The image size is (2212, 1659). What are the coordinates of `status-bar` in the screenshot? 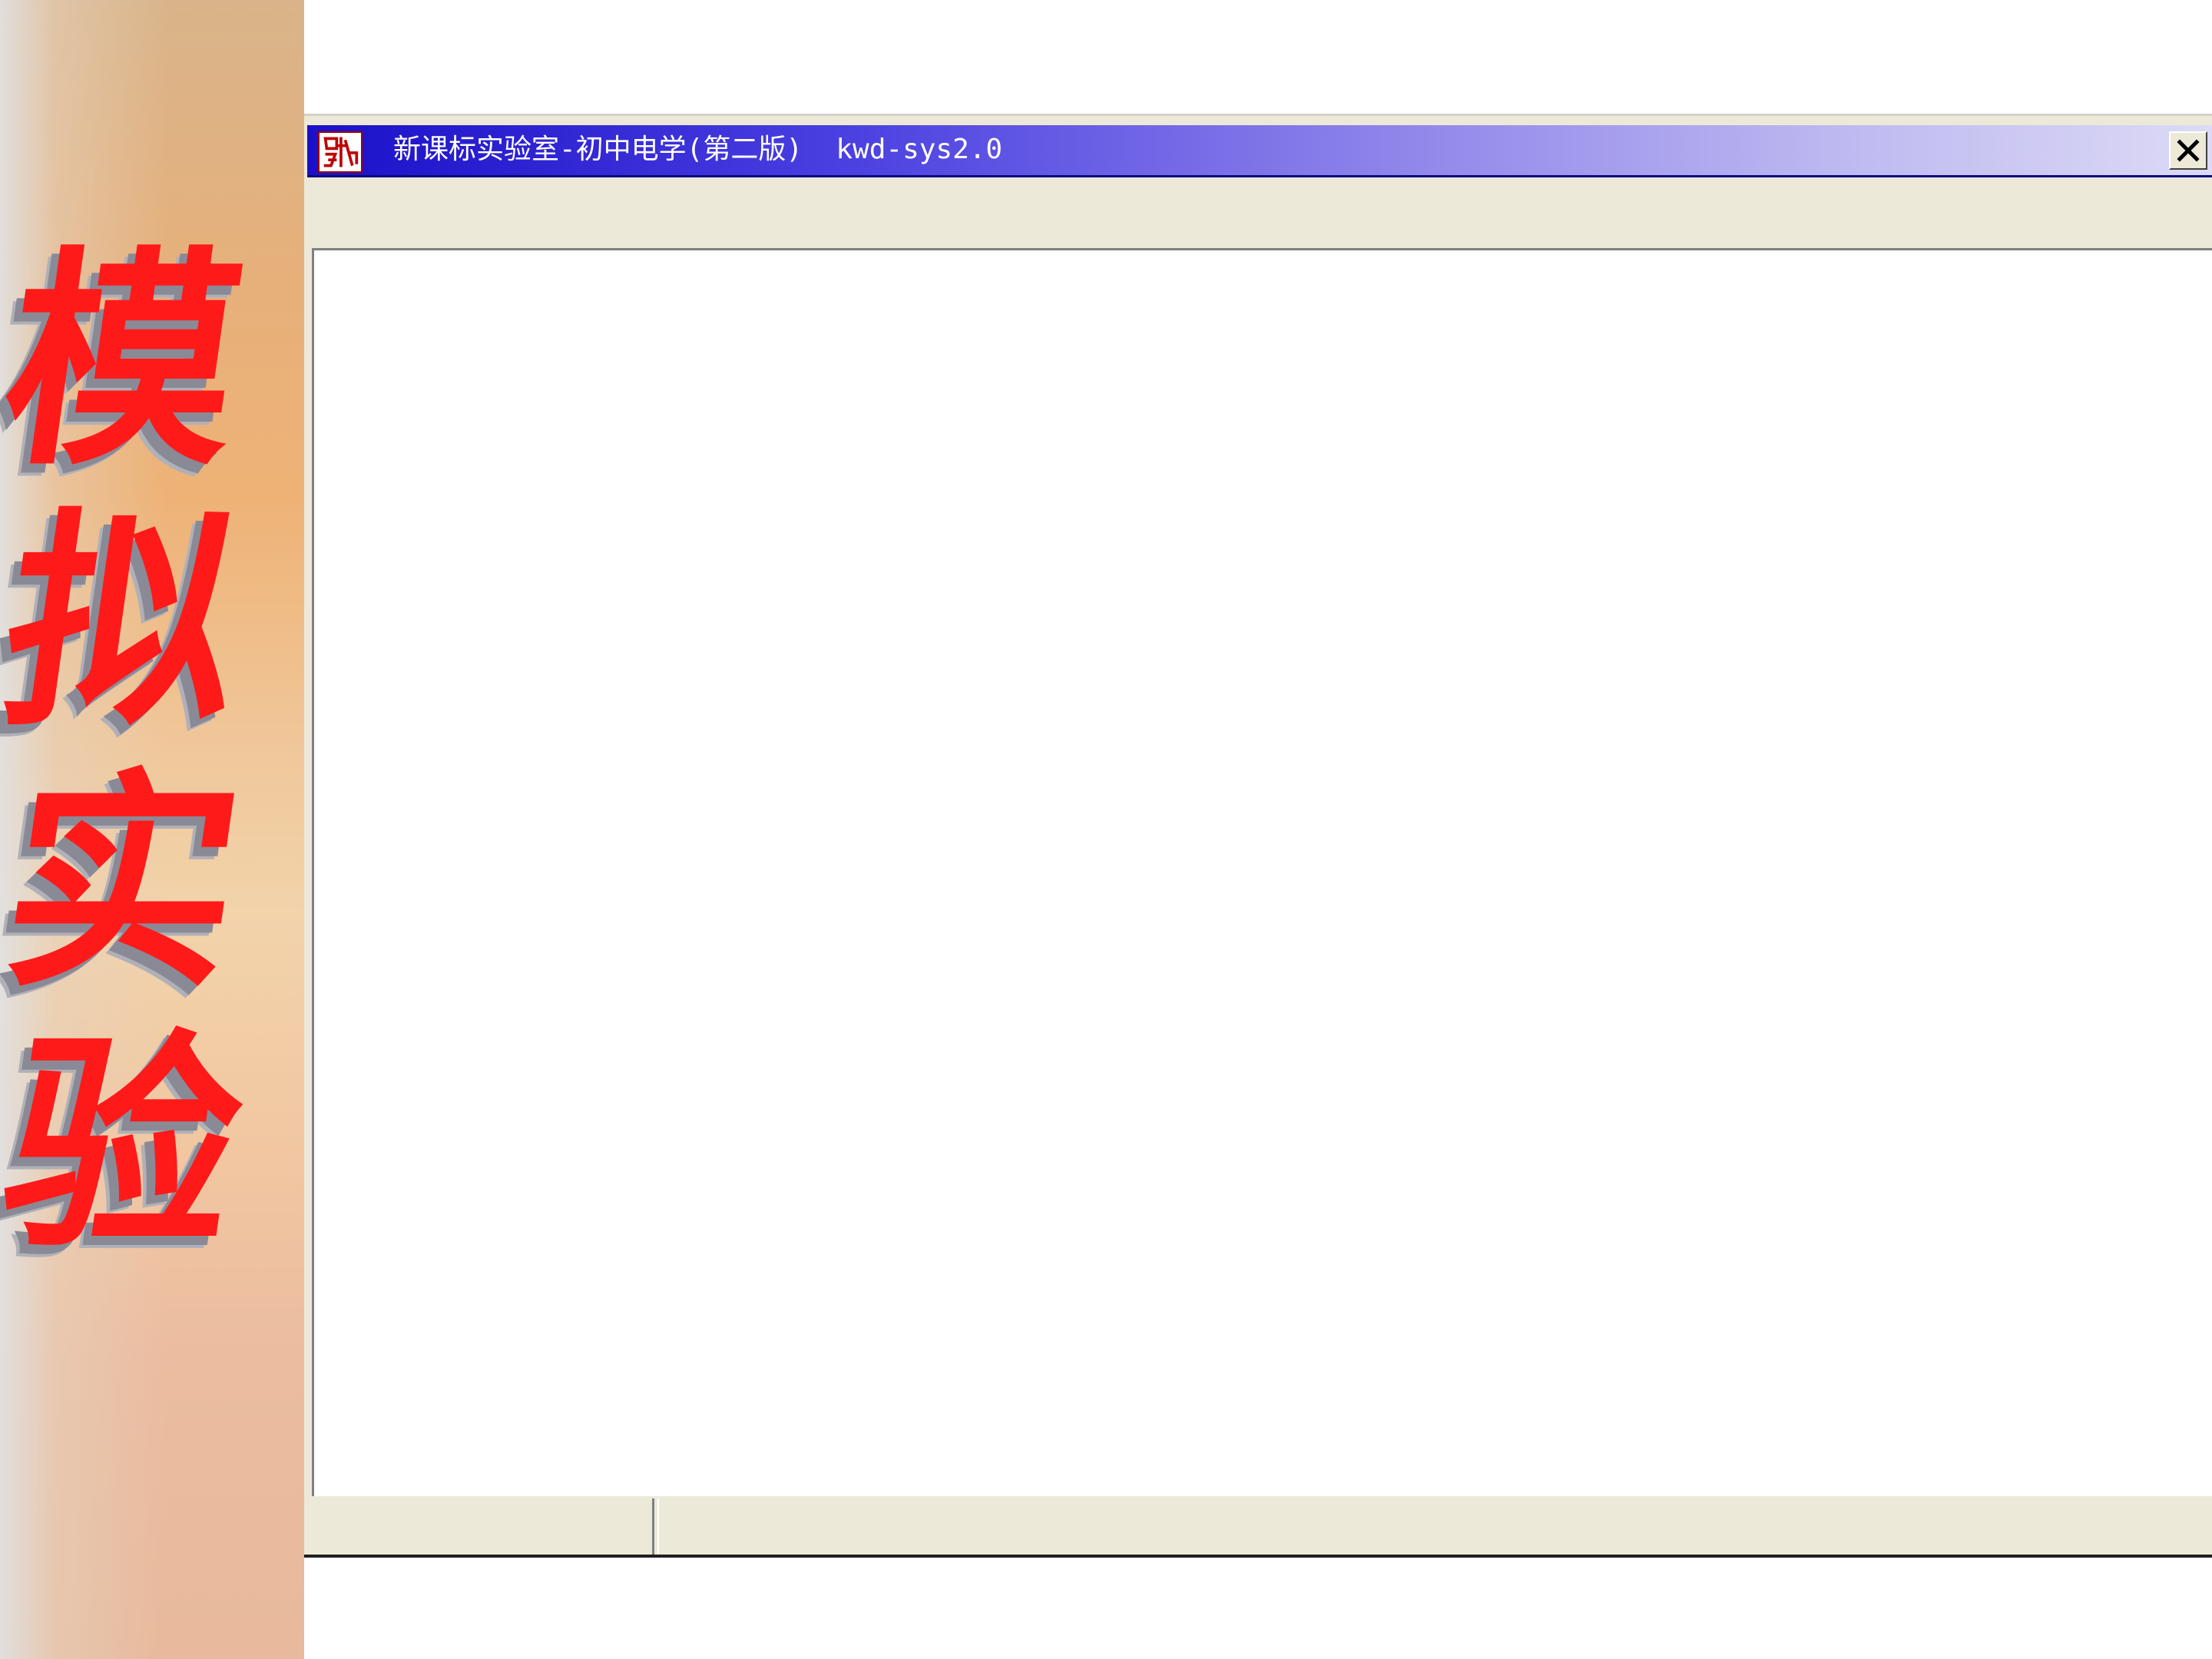 It's located at (1258, 1528).